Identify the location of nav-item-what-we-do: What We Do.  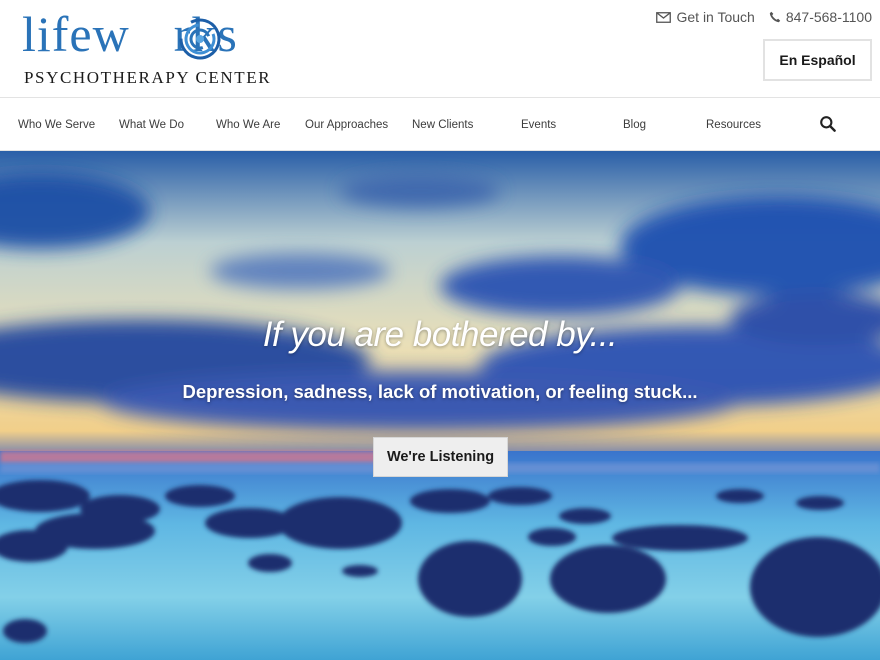
(151, 125).